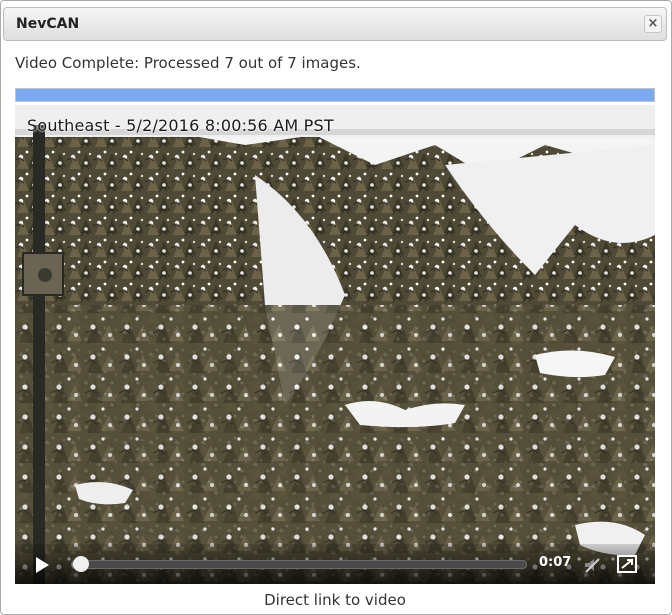 The height and width of the screenshot is (615, 672). I want to click on mute-button, so click(592, 565).